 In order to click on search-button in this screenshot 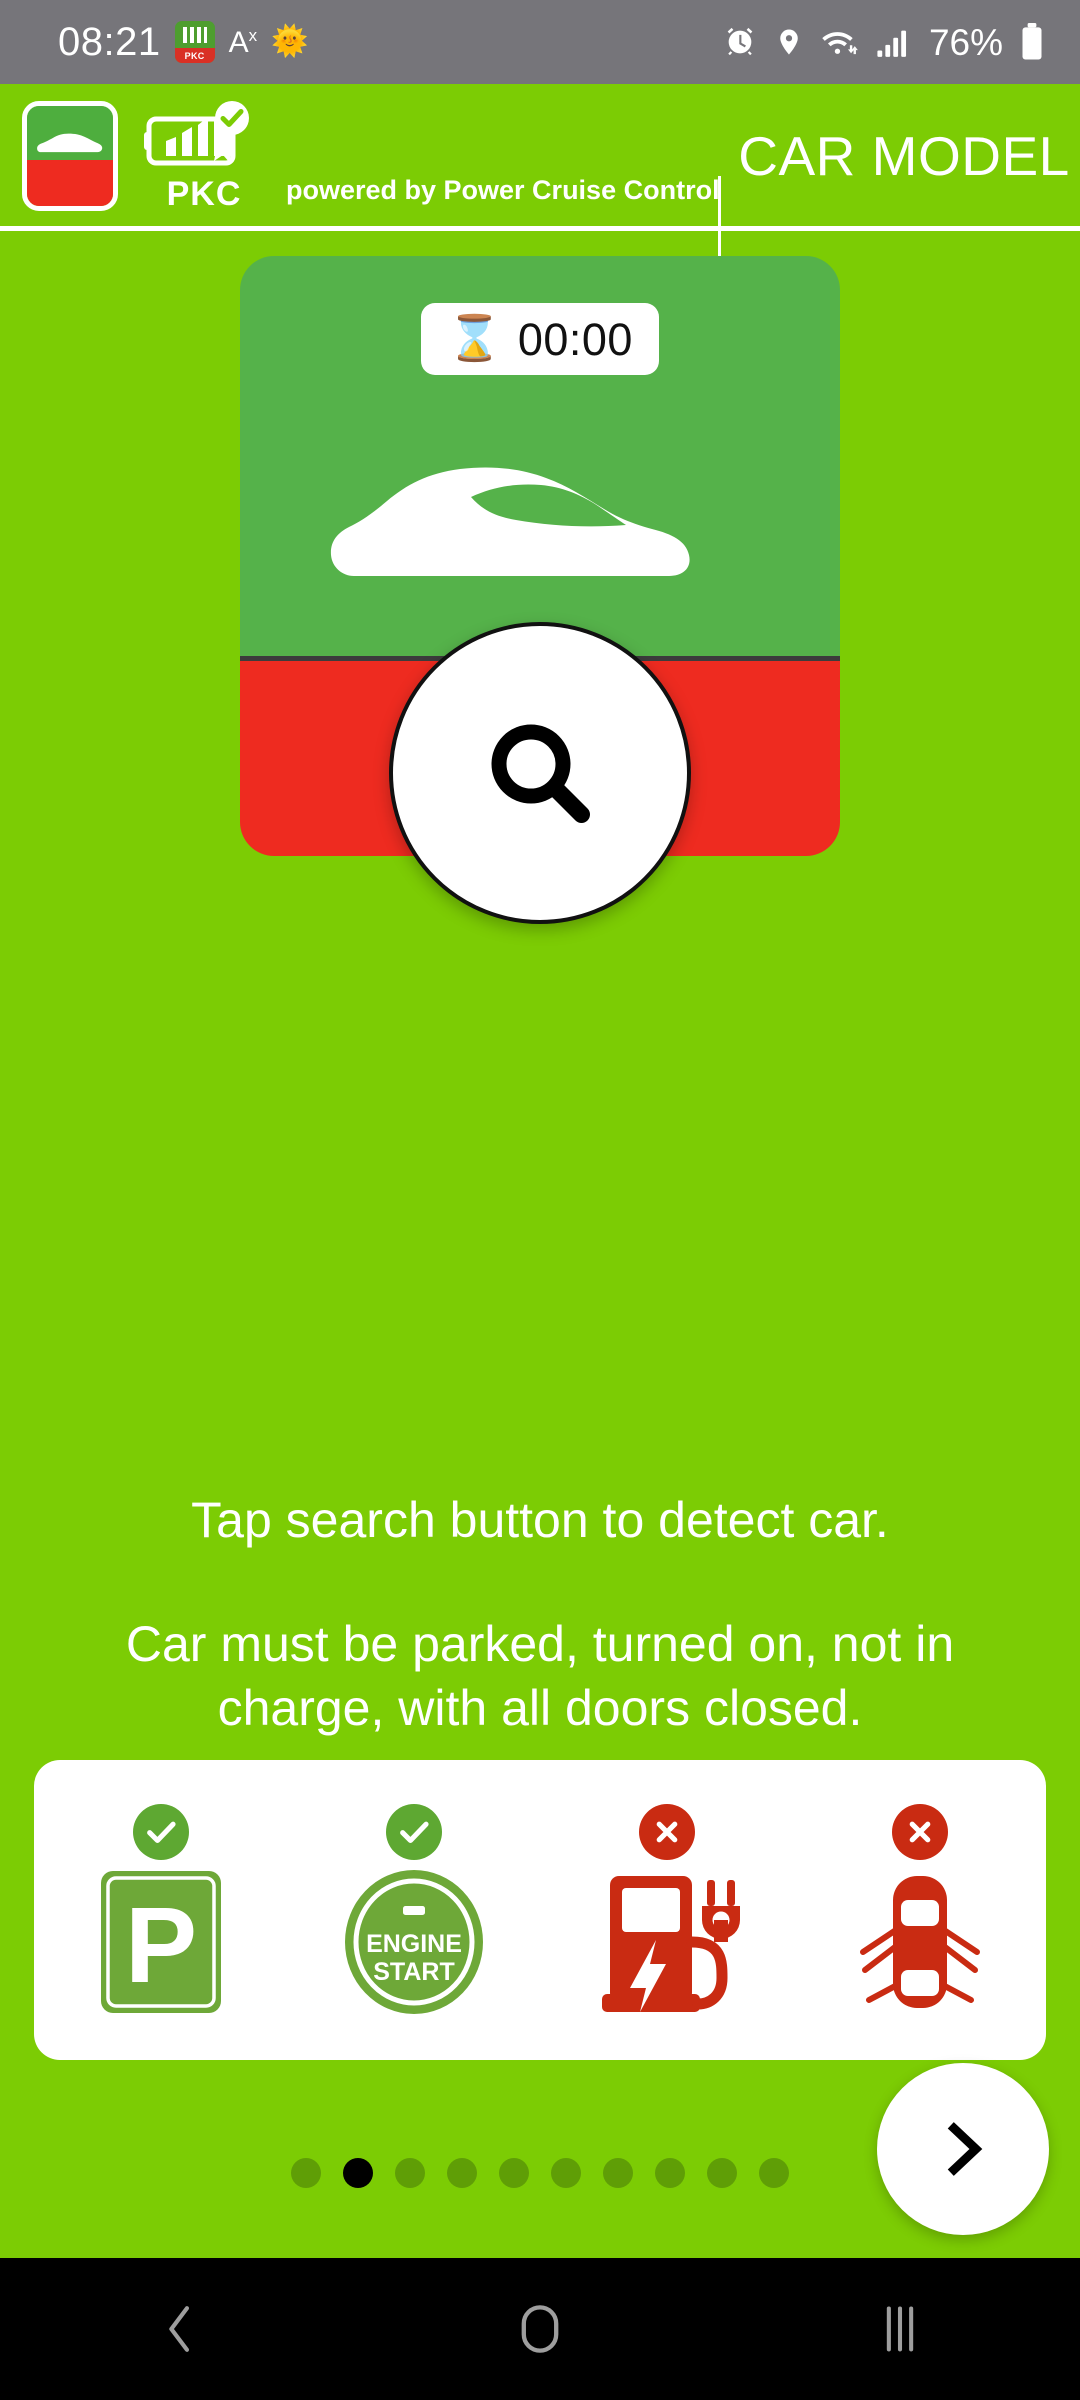, I will do `click(540, 773)`.